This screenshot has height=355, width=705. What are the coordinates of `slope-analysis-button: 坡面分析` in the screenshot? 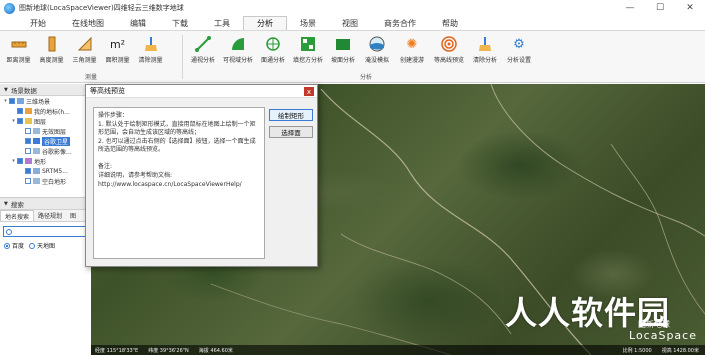 It's located at (343, 49).